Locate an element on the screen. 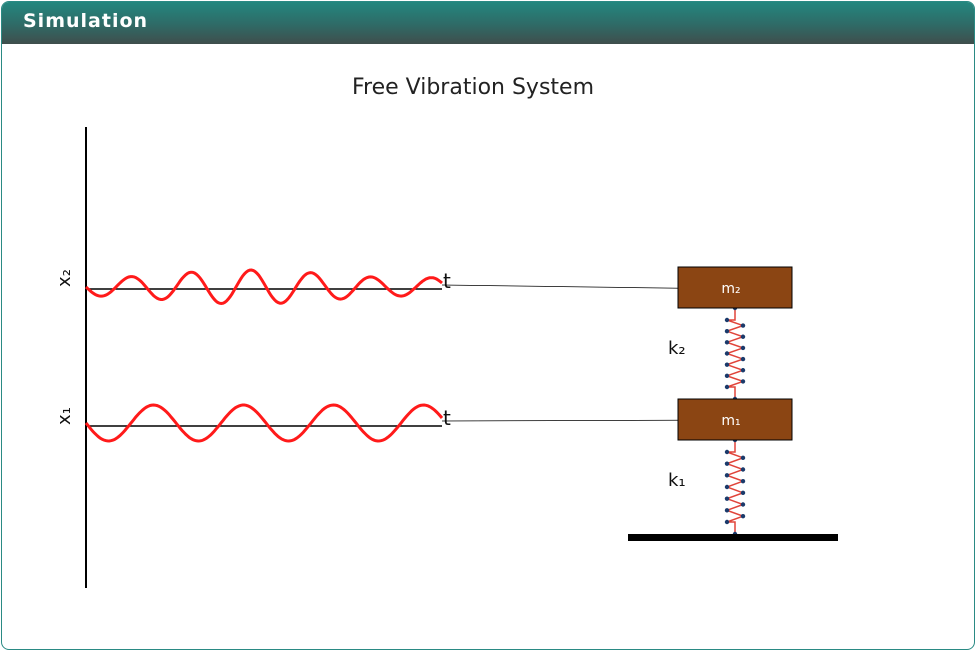  upper-time-label: t is located at coordinates (447, 281).